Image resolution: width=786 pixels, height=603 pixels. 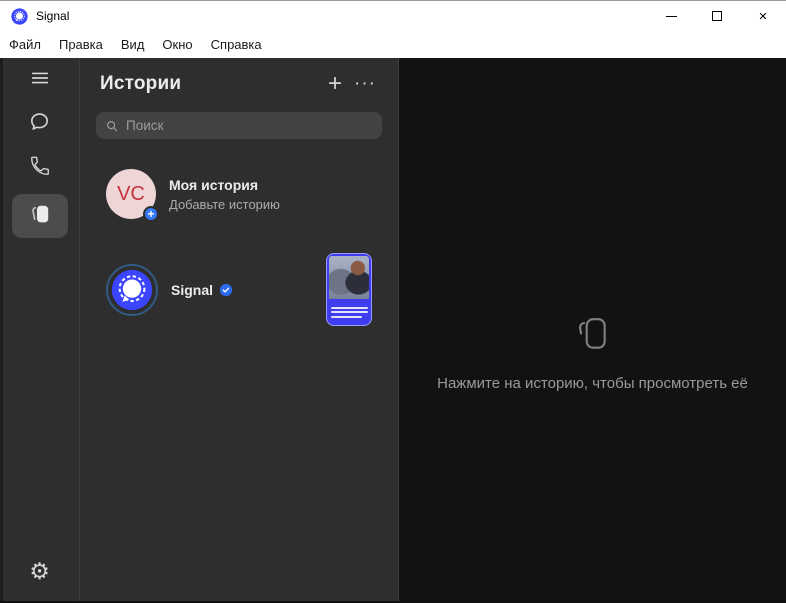 I want to click on my-story-subtitle: Добавьте историю, so click(x=224, y=204).